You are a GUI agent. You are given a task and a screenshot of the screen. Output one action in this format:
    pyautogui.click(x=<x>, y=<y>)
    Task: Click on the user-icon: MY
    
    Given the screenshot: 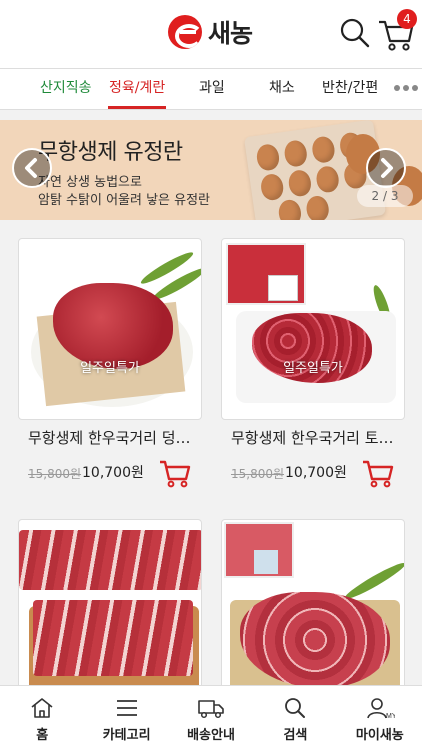 What is the action you would take?
    pyautogui.click(x=381, y=709)
    